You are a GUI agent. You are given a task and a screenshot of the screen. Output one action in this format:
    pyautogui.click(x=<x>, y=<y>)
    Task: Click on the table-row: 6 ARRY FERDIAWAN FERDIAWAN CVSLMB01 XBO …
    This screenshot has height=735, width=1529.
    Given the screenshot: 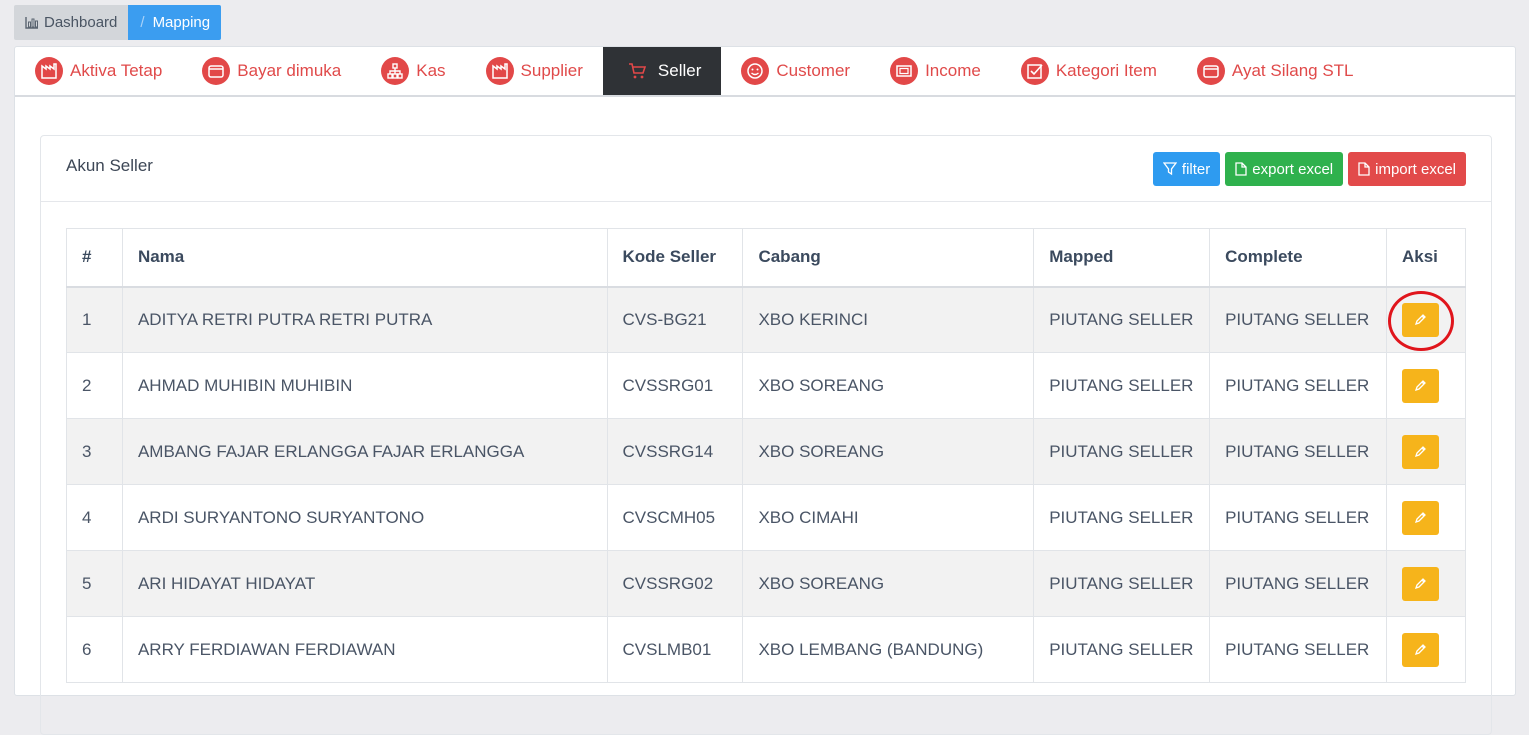 What is the action you would take?
    pyautogui.click(x=766, y=649)
    